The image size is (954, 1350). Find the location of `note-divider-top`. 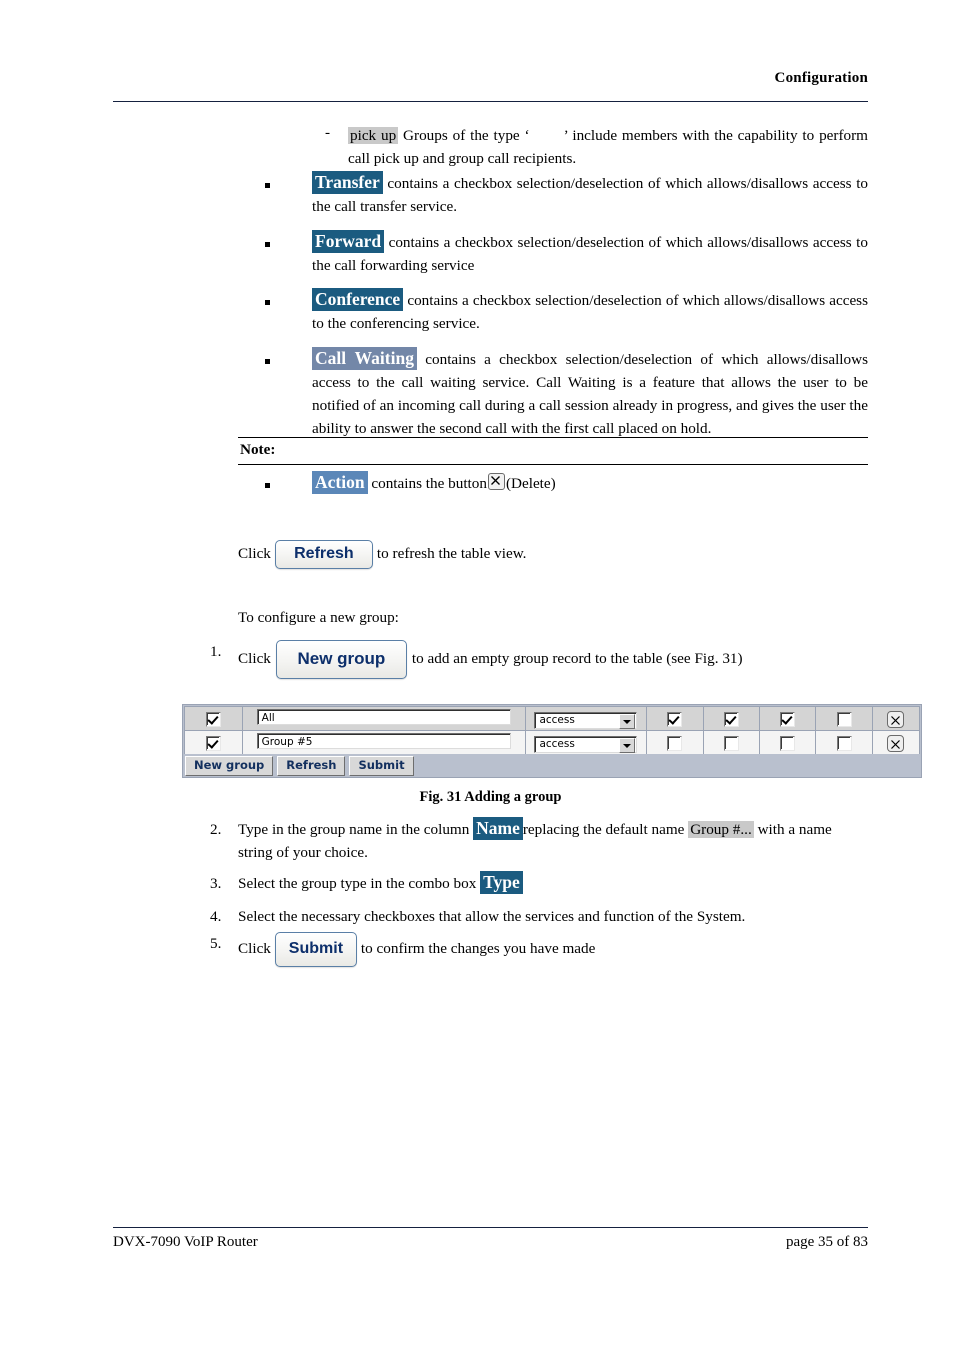

note-divider-top is located at coordinates (553, 437).